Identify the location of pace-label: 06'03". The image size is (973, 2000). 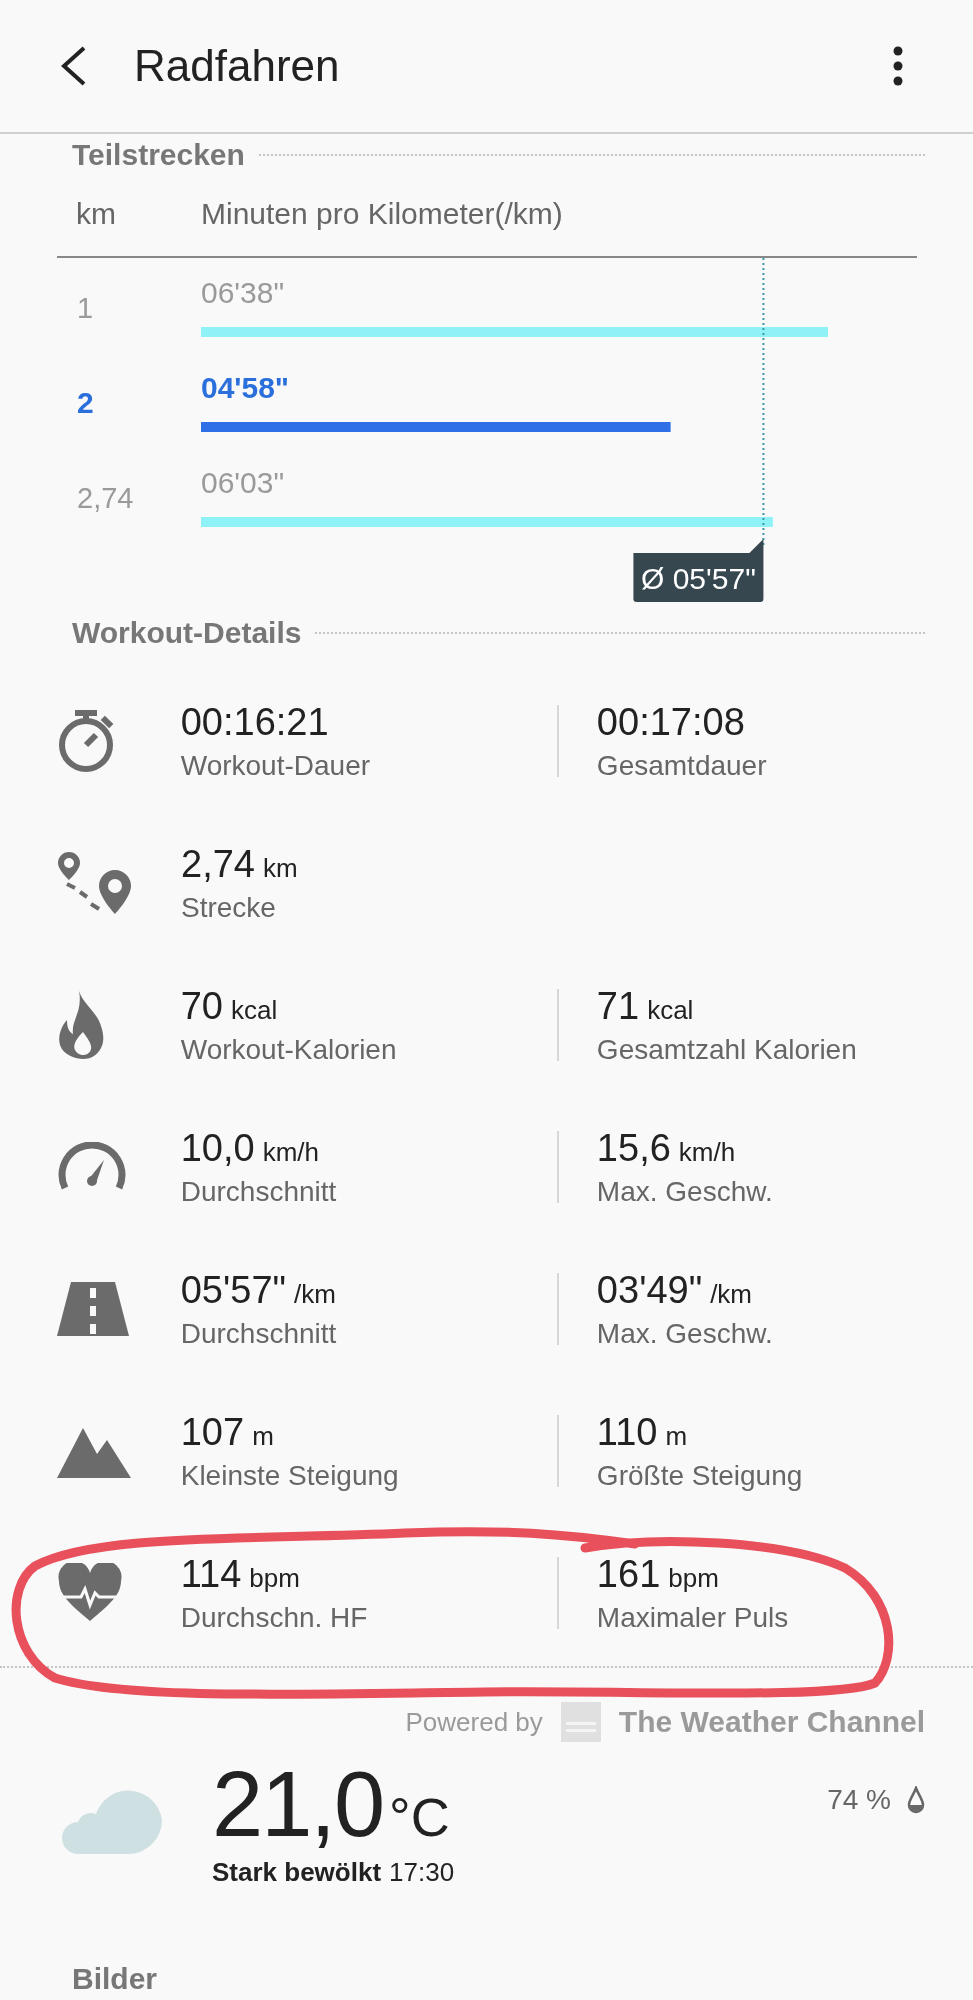
(243, 482).